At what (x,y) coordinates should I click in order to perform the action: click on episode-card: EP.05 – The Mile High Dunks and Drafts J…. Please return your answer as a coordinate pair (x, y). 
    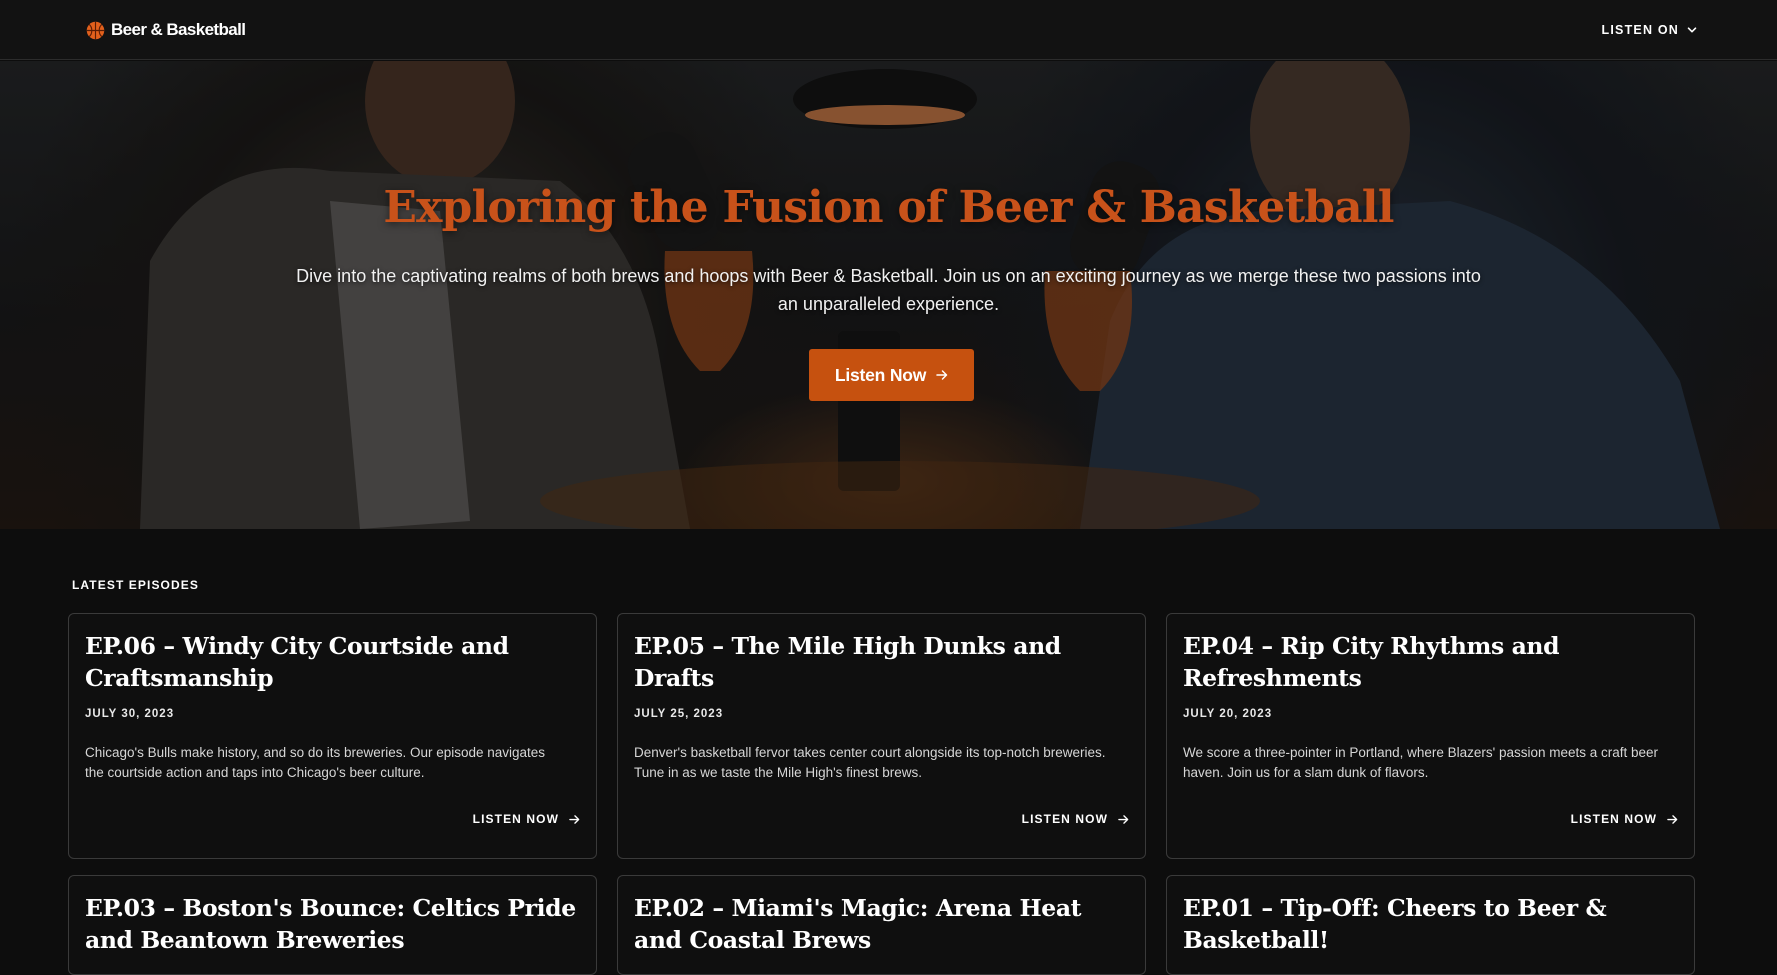
    Looking at the image, I should click on (881, 736).